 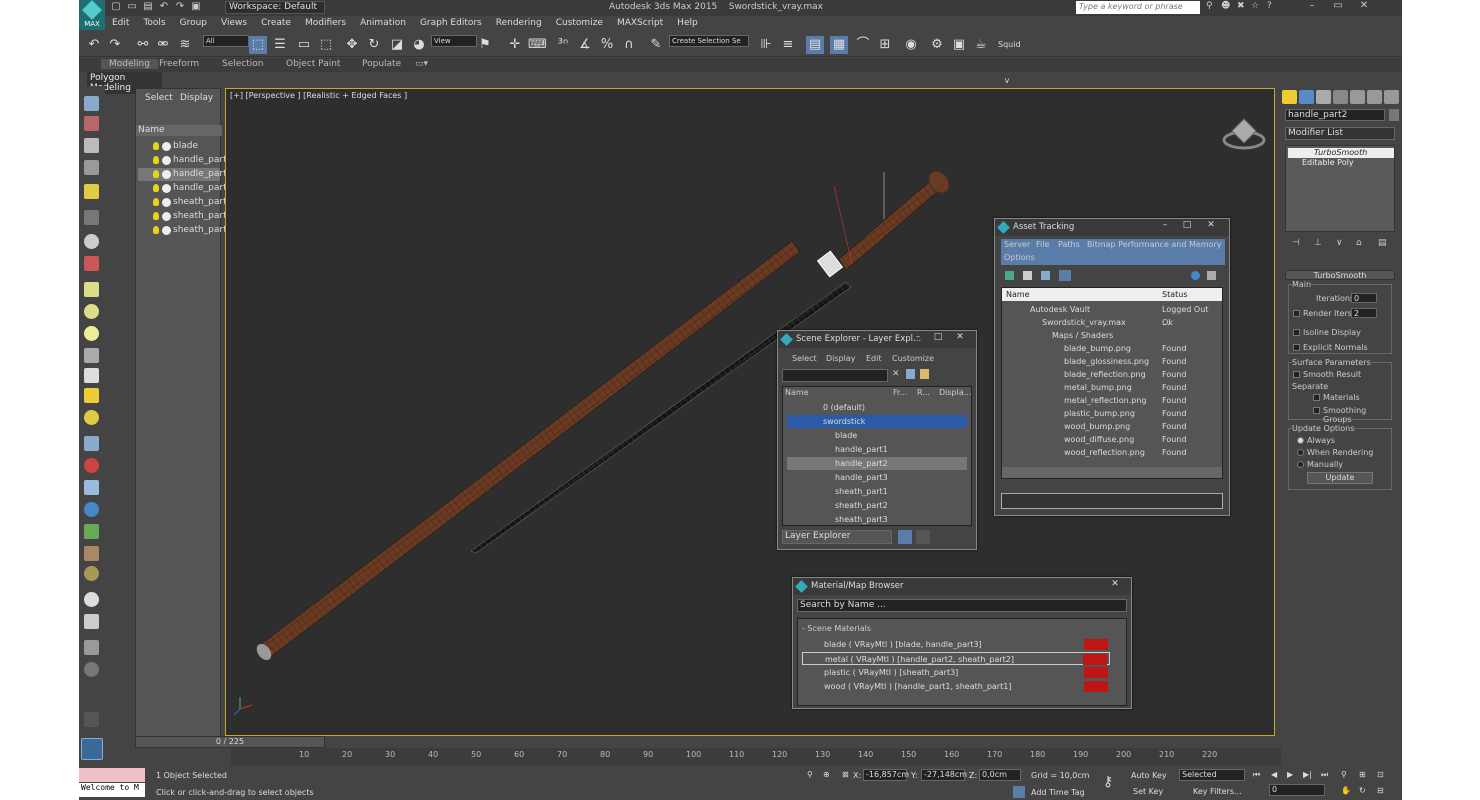 I want to click on search-input: Type a keyword or phrase, so click(x=1138, y=7).